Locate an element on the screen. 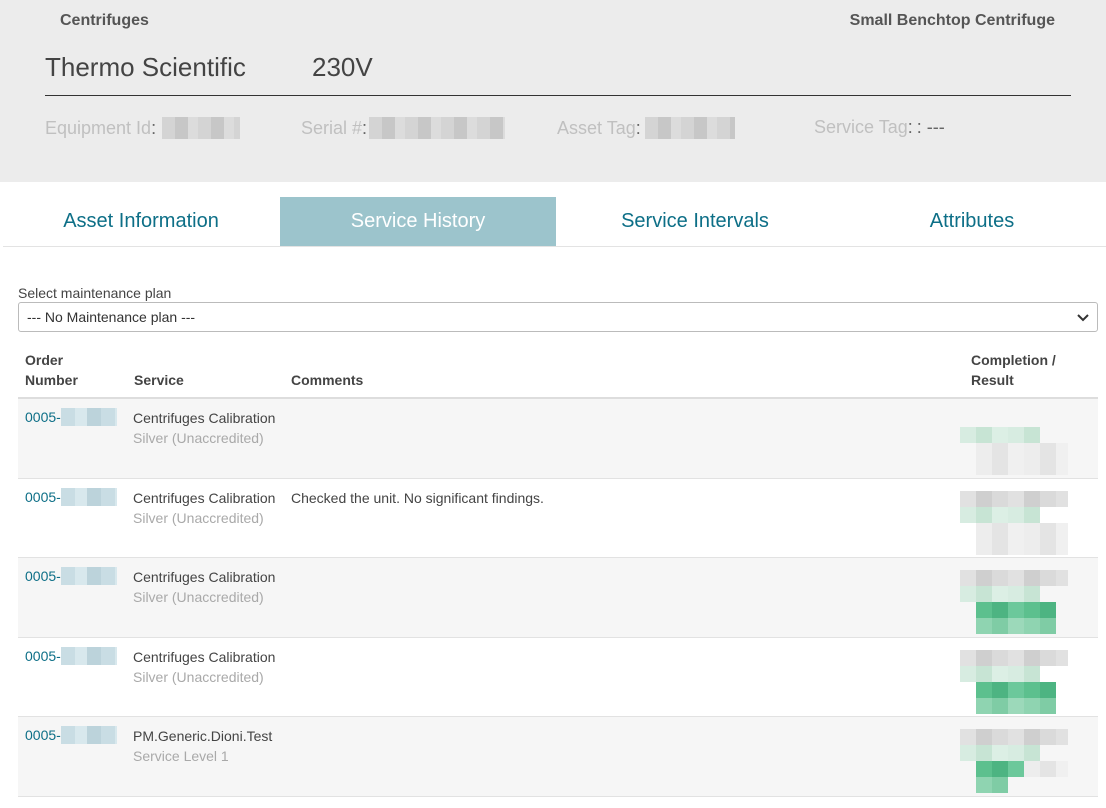  maintenance-plan-label: Select maintenance plan is located at coordinates (95, 293).